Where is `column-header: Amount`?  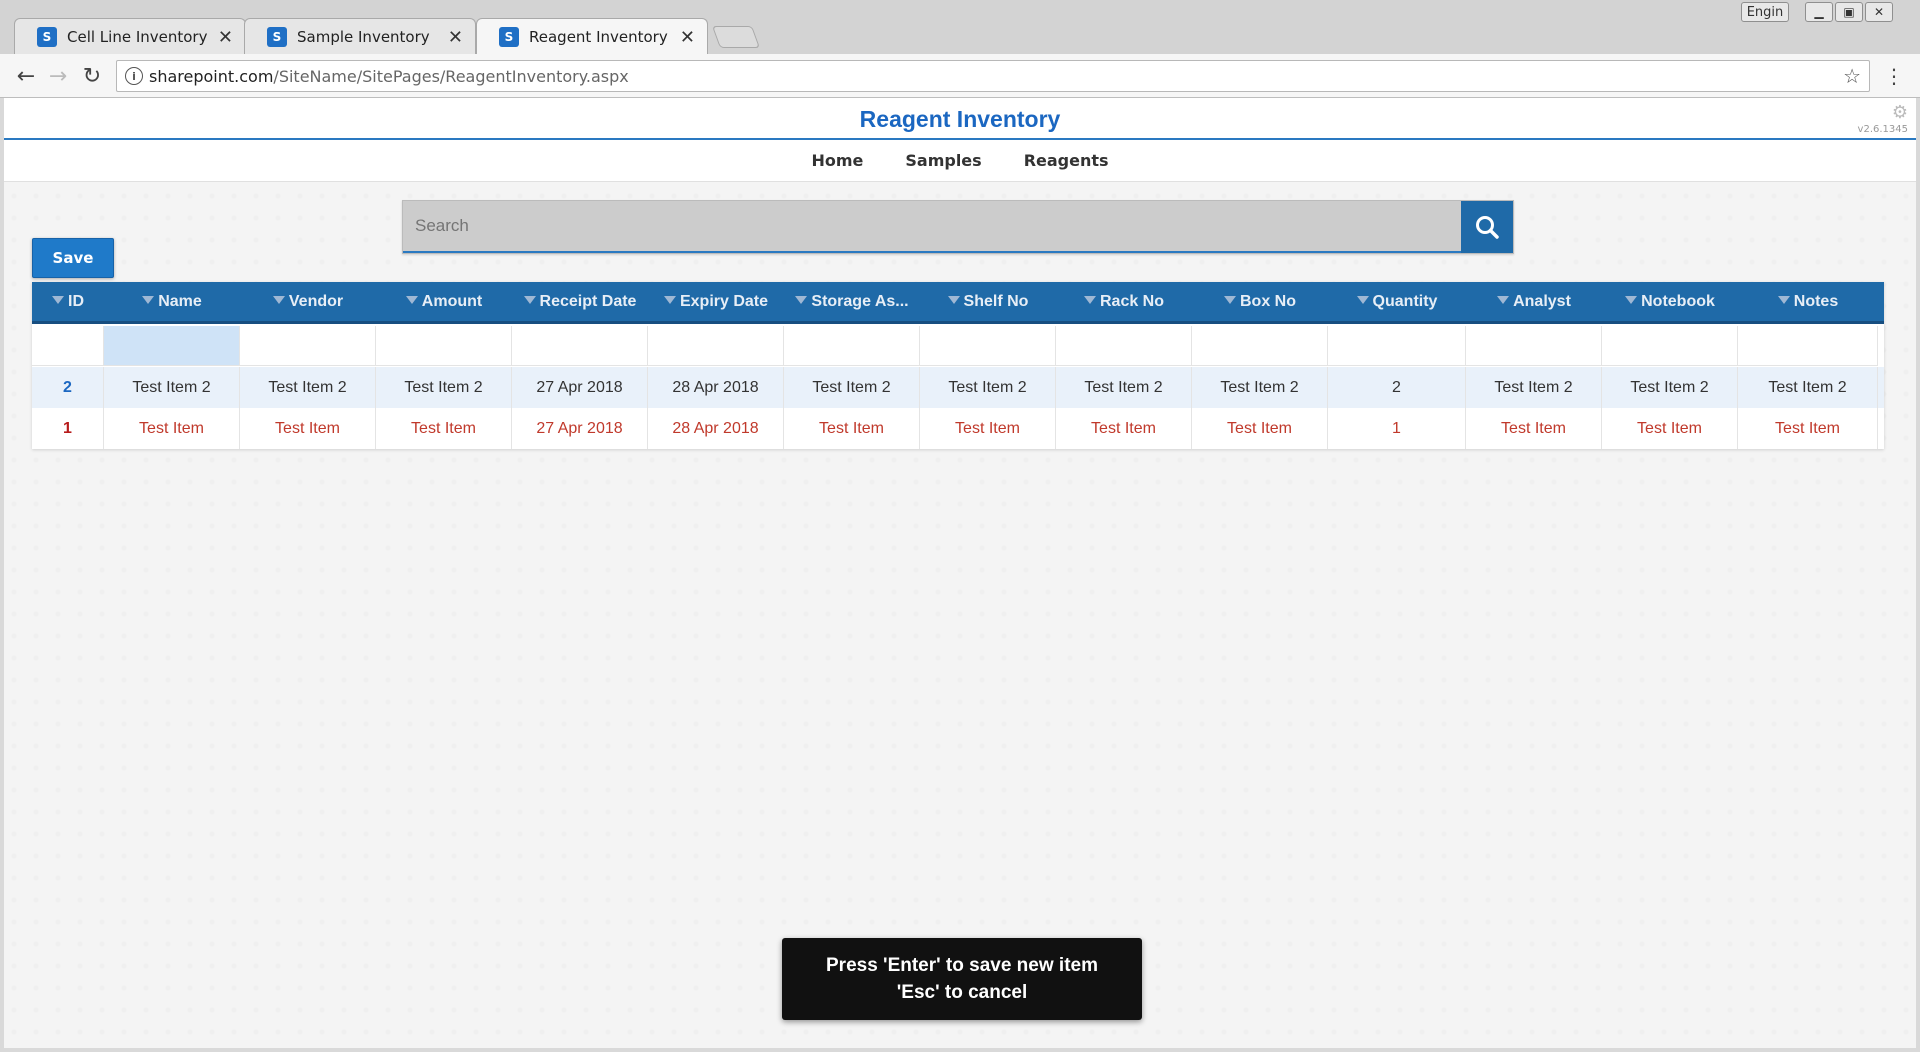 column-header: Amount is located at coordinates (444, 301).